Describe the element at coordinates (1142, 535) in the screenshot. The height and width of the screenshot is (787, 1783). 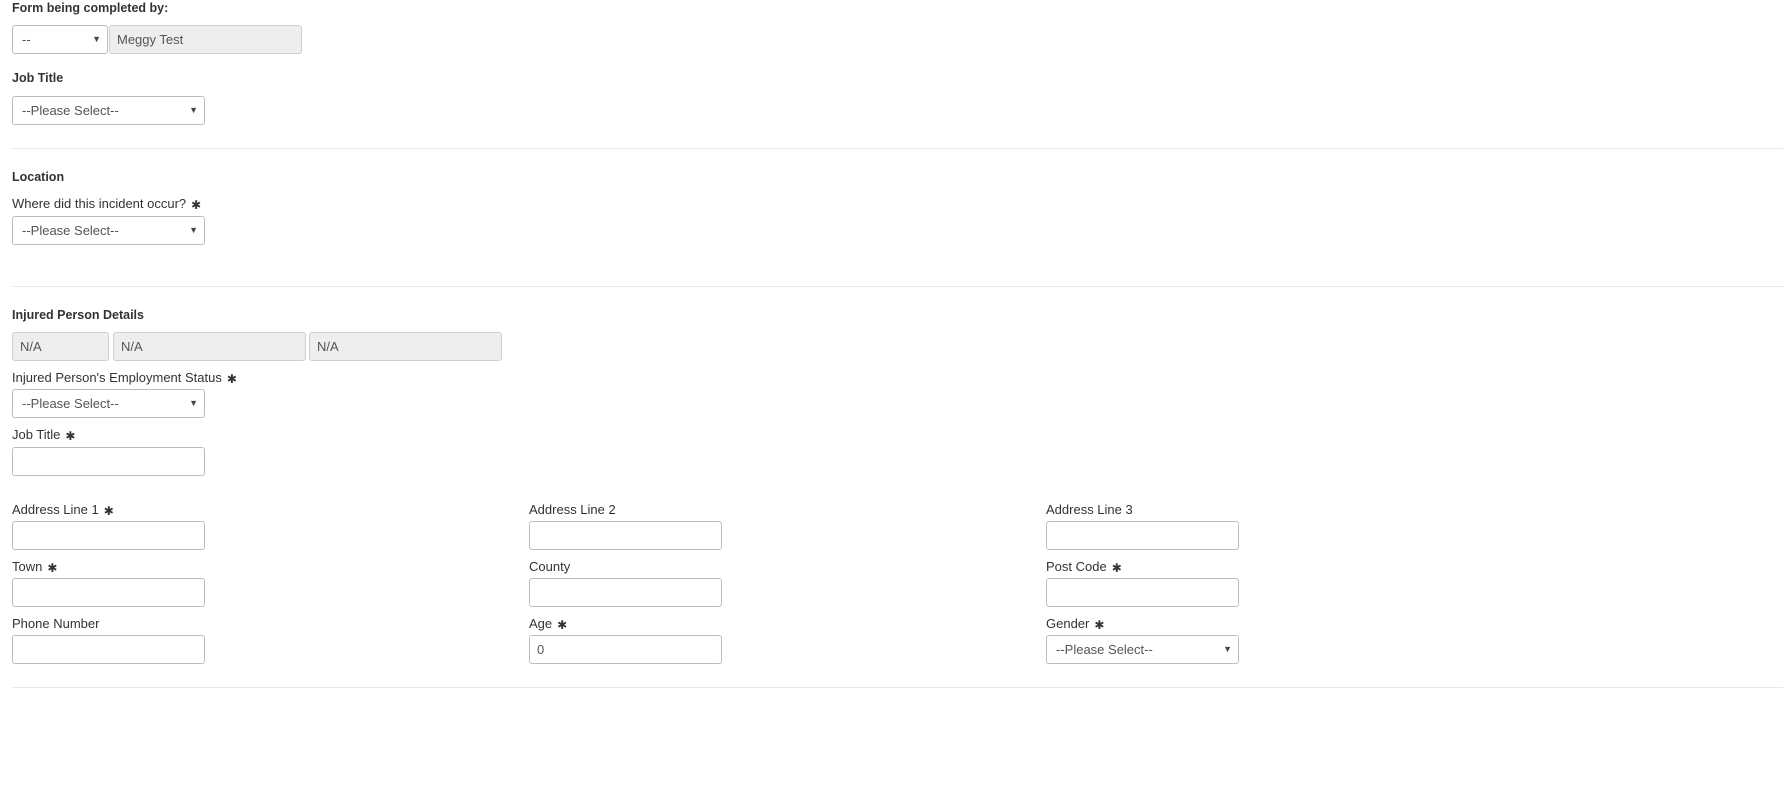
I see `address-line3-input` at that location.